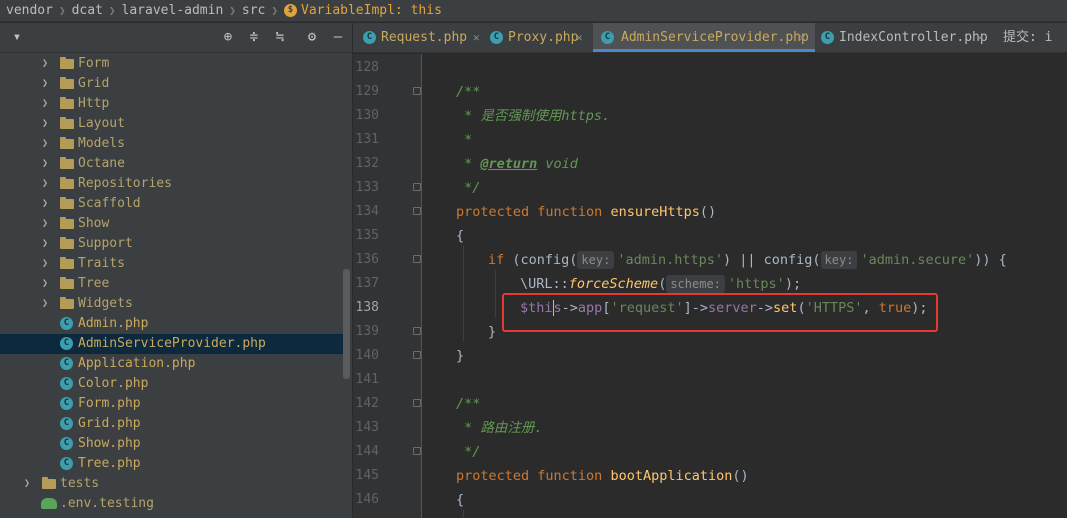  What do you see at coordinates (670, 260) in the screenshot?
I see `string-literal: 'admin.https'` at bounding box center [670, 260].